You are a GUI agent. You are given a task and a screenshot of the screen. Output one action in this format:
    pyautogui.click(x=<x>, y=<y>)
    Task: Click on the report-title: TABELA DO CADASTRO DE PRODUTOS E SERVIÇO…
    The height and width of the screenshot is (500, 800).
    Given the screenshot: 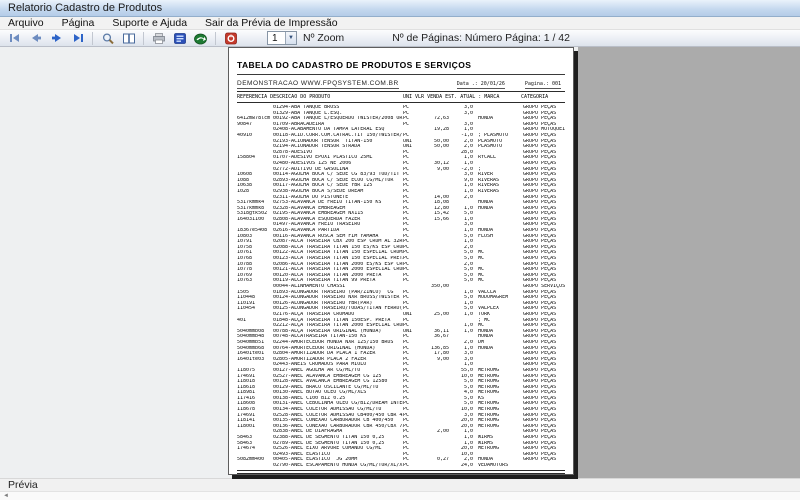 What is the action you would take?
    pyautogui.click(x=354, y=65)
    